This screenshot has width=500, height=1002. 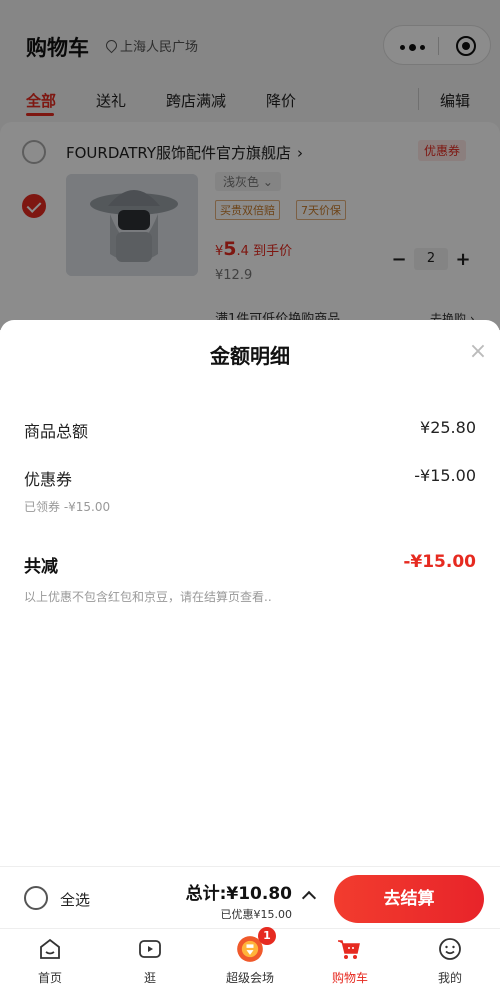 What do you see at coordinates (41, 567) in the screenshot?
I see `total-reduction-label: 共减` at bounding box center [41, 567].